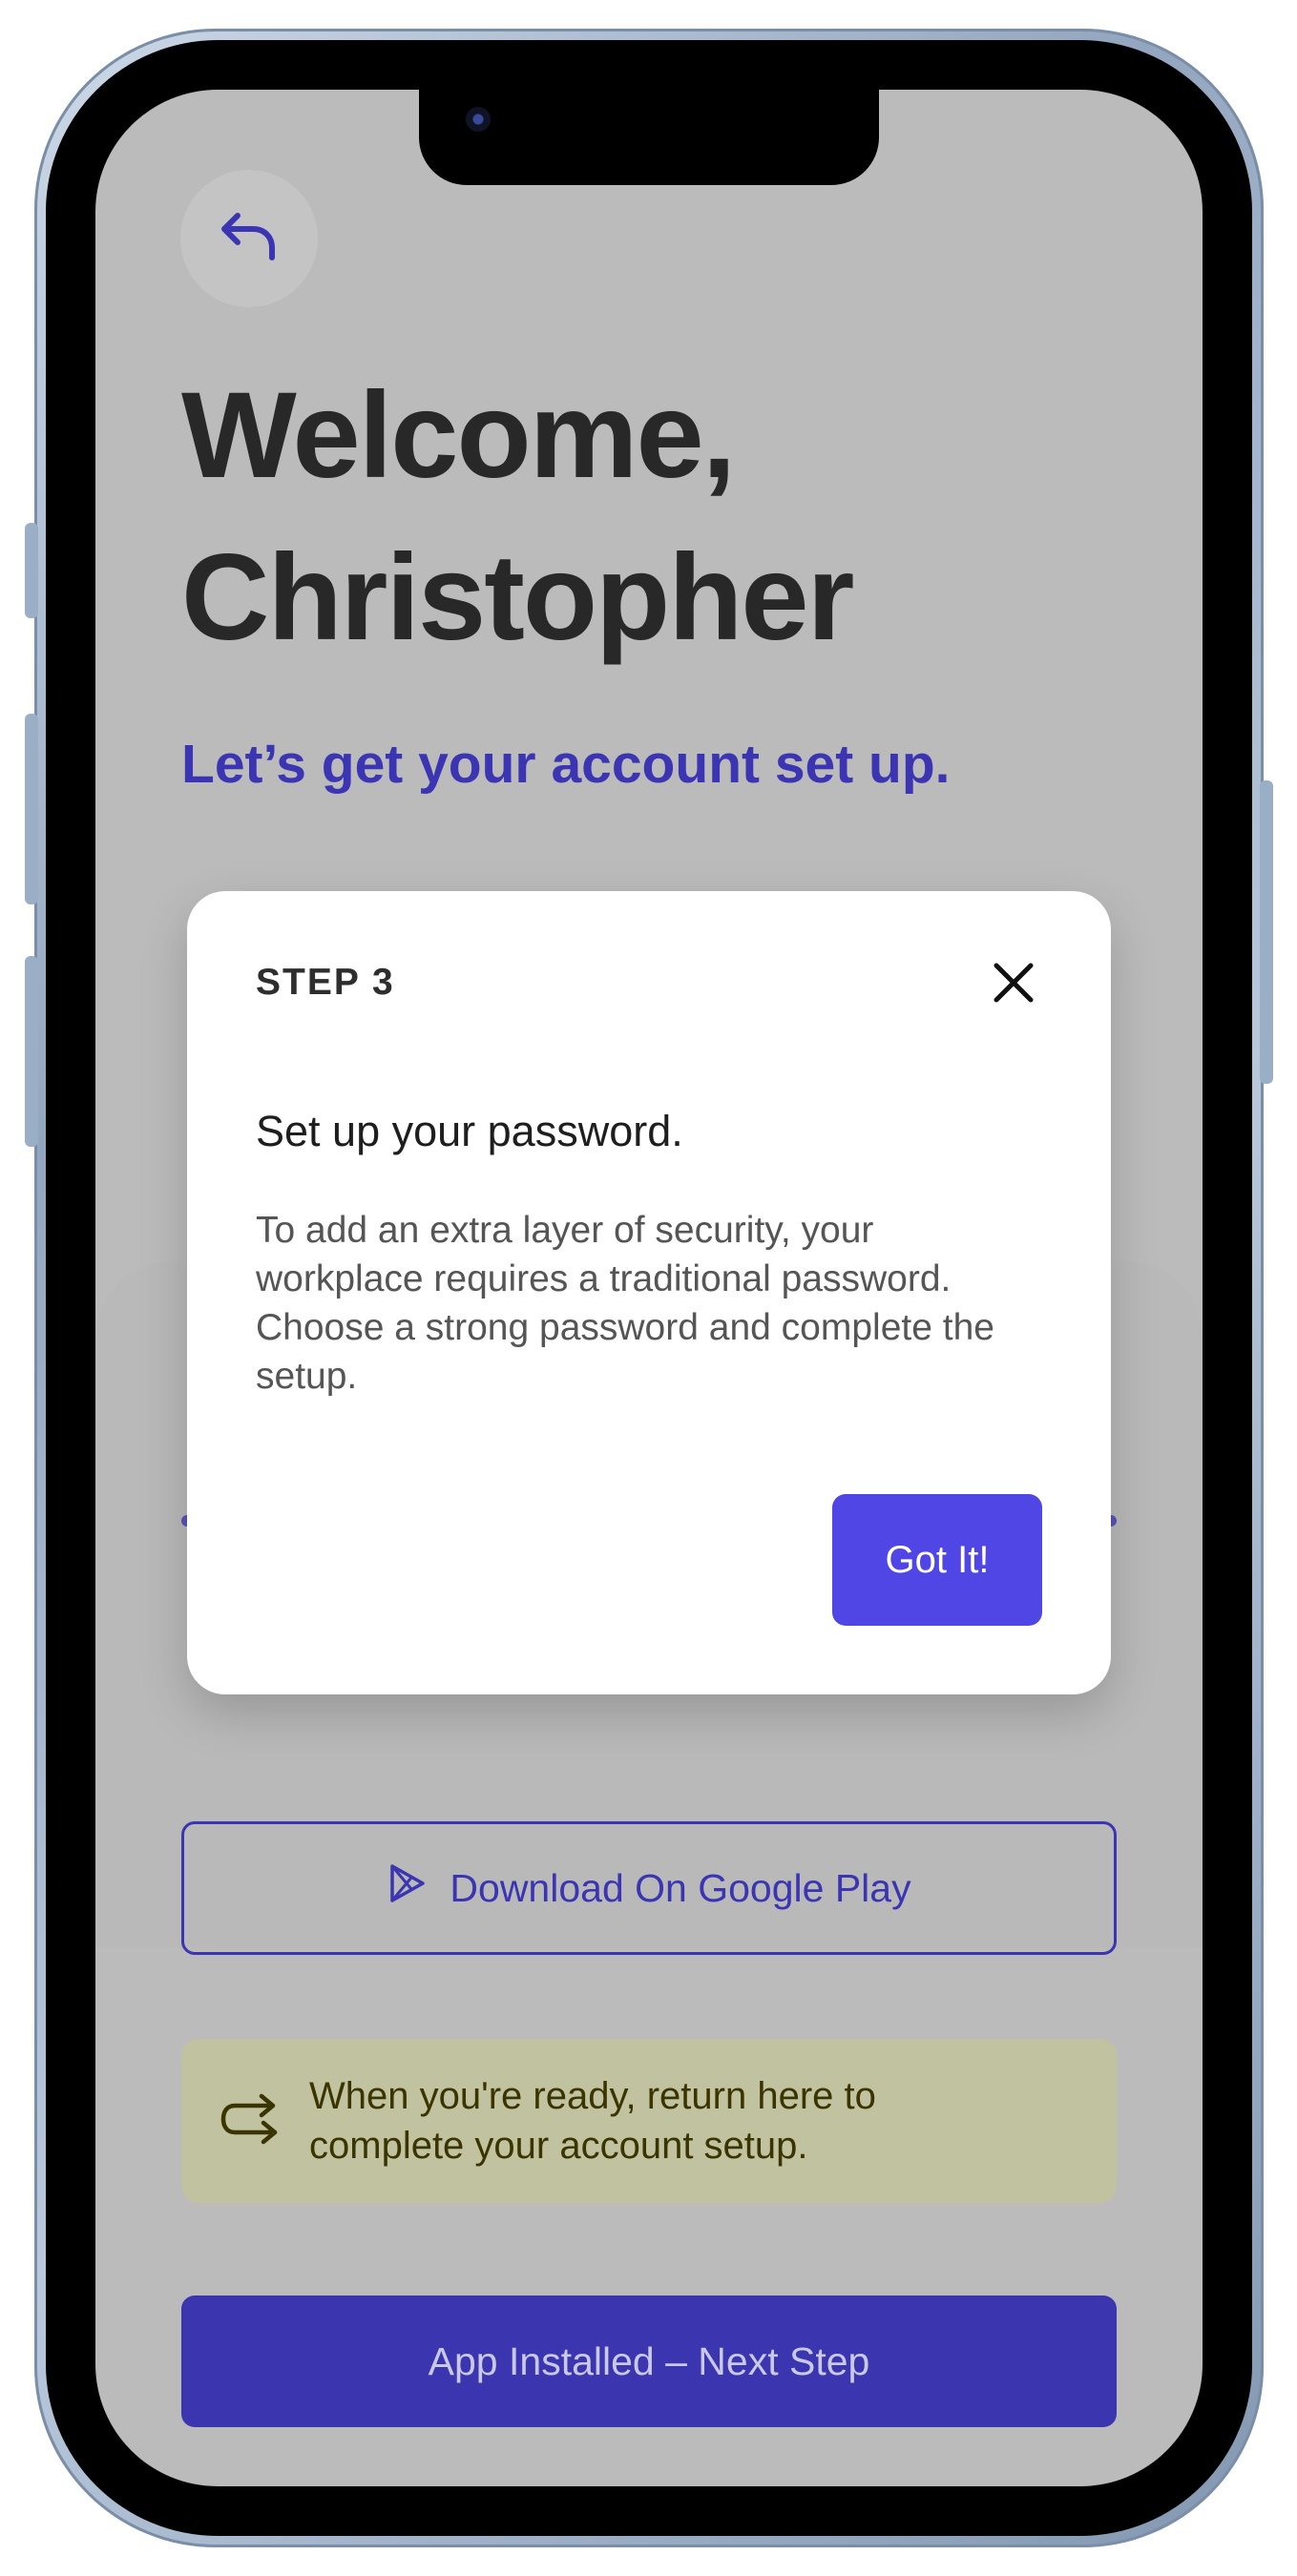 The height and width of the screenshot is (2576, 1297). What do you see at coordinates (408, 1888) in the screenshot?
I see `play-store-icon` at bounding box center [408, 1888].